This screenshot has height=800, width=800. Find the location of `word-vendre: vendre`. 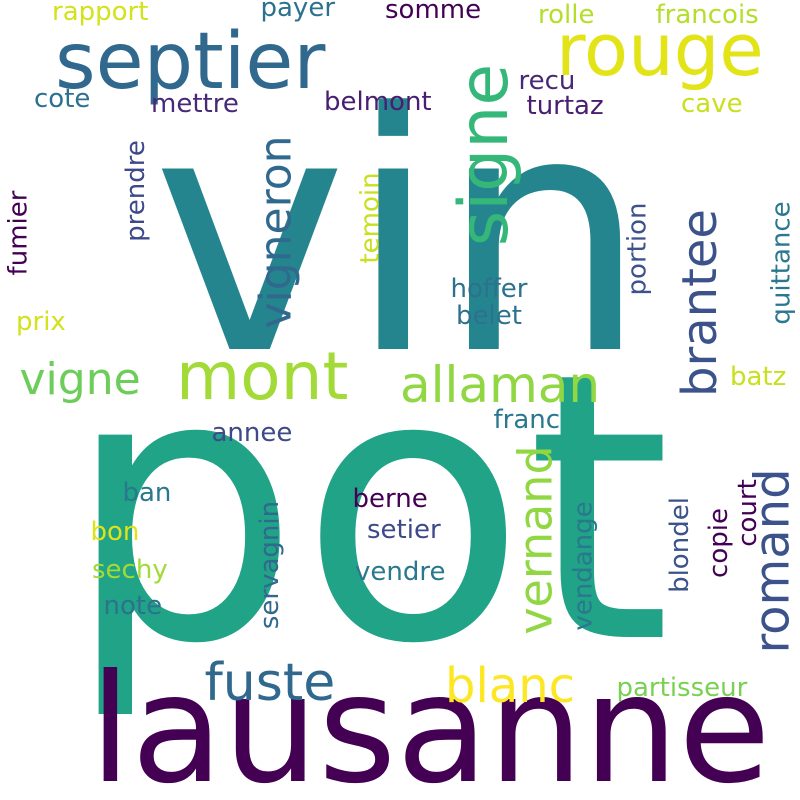

word-vendre: vendre is located at coordinates (400, 572).